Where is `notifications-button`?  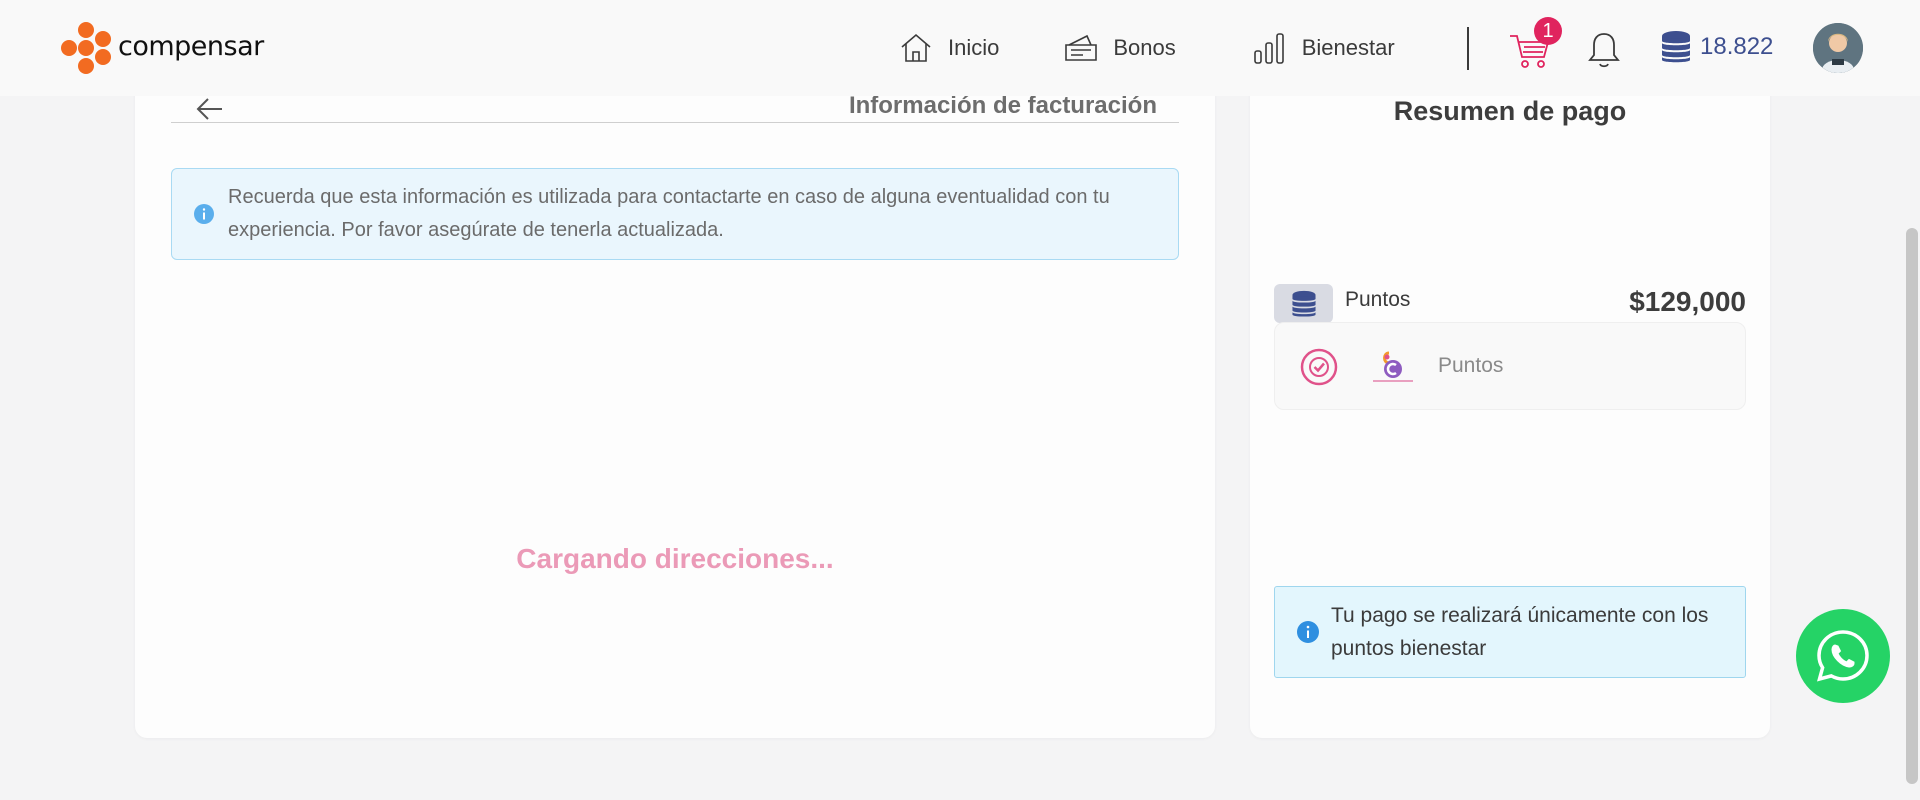
notifications-button is located at coordinates (1604, 50).